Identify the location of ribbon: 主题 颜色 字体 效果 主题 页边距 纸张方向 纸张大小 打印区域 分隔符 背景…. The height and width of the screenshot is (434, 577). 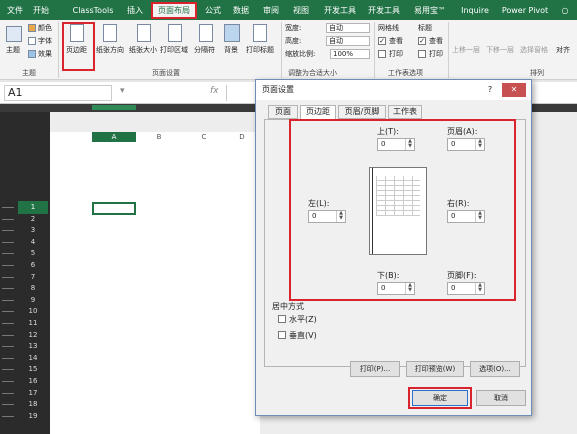
(288, 50).